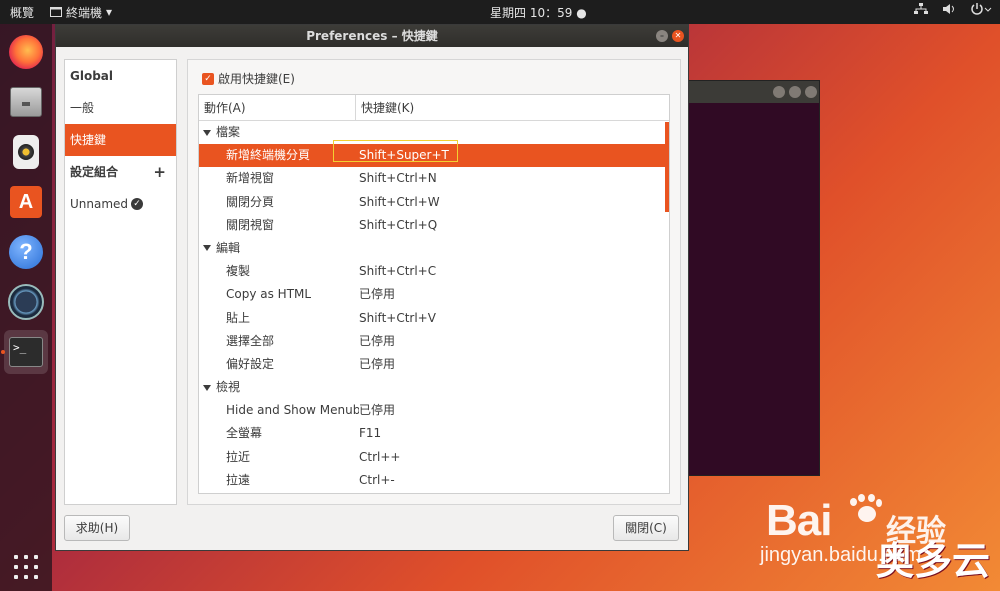 Image resolution: width=1000 pixels, height=591 pixels. Describe the element at coordinates (120, 172) in the screenshot. I see `sidebar-header-profiles: 設定組合 +` at that location.